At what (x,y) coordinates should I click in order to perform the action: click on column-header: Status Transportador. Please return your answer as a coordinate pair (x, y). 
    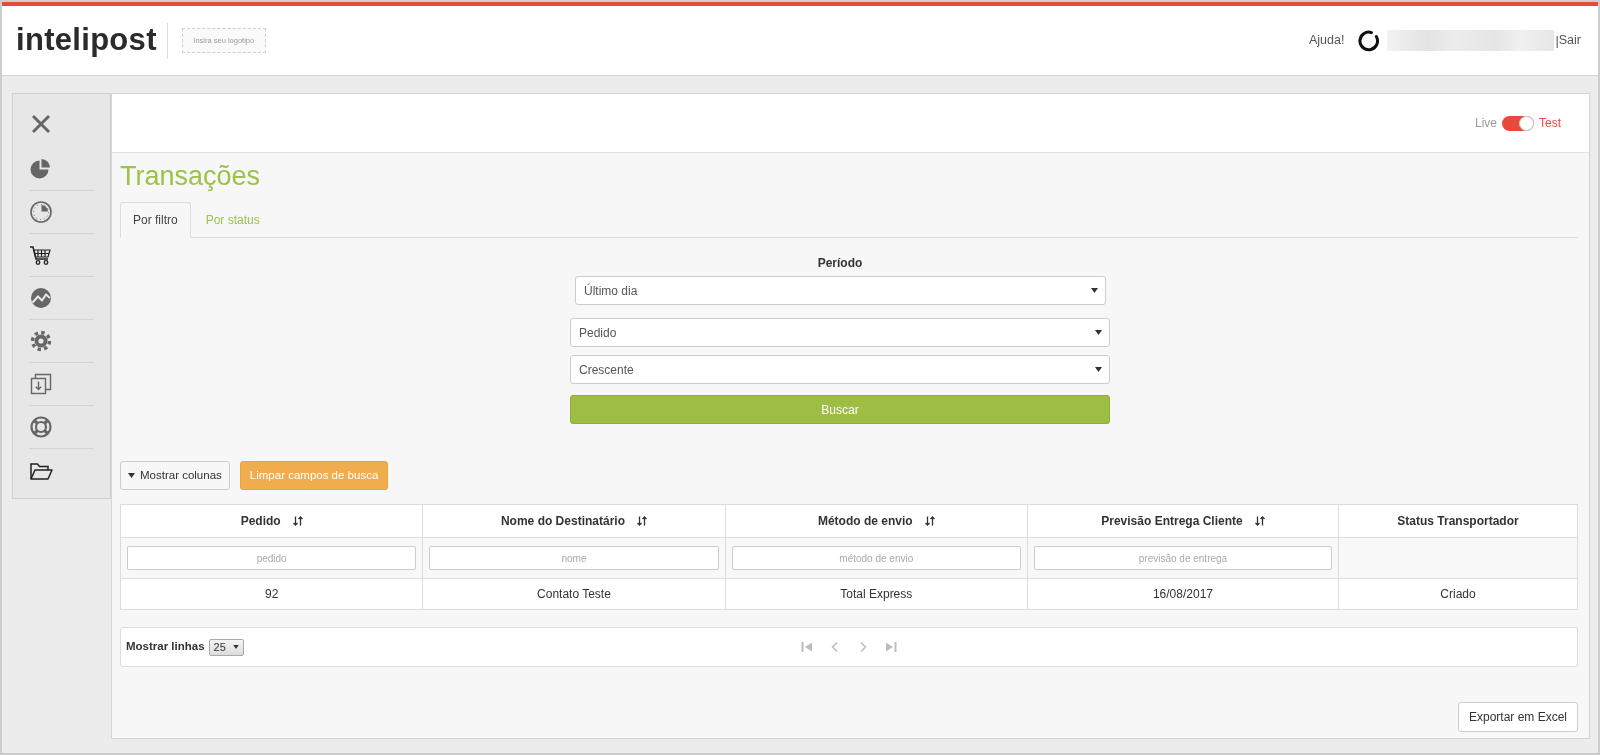
    Looking at the image, I should click on (1458, 521).